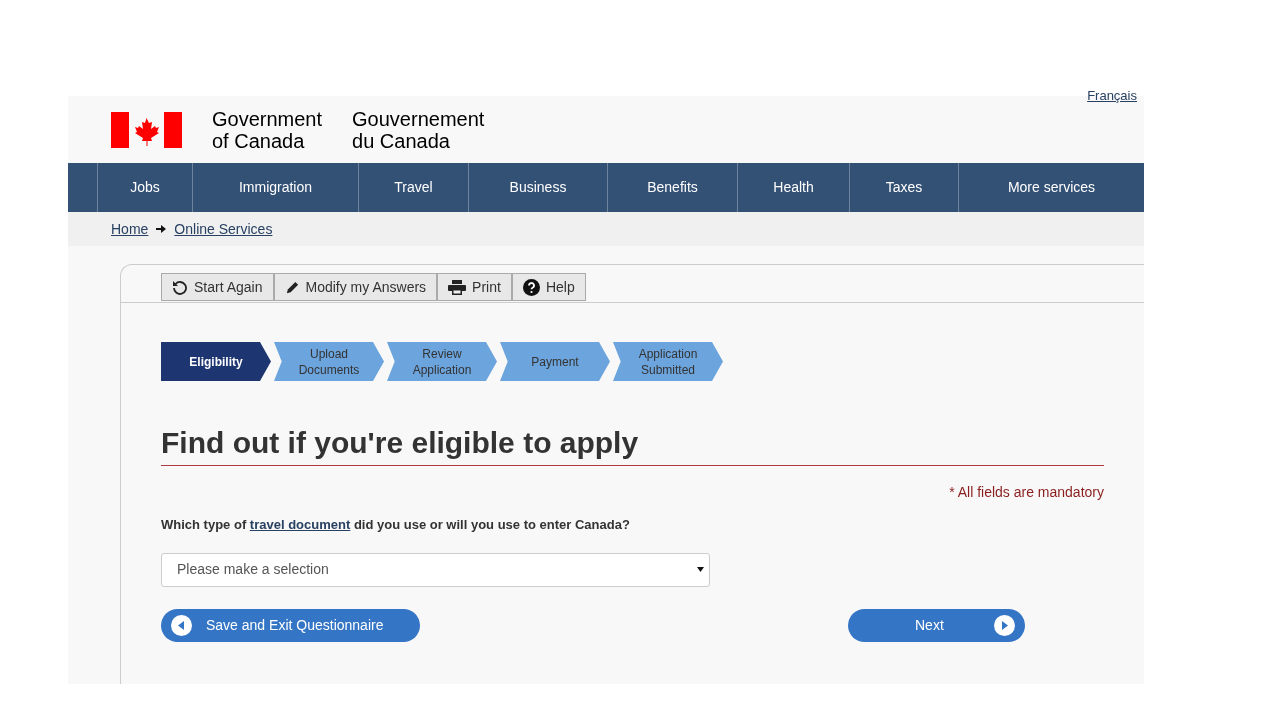  What do you see at coordinates (329, 361) in the screenshot?
I see `progress-step: Upload Documents` at bounding box center [329, 361].